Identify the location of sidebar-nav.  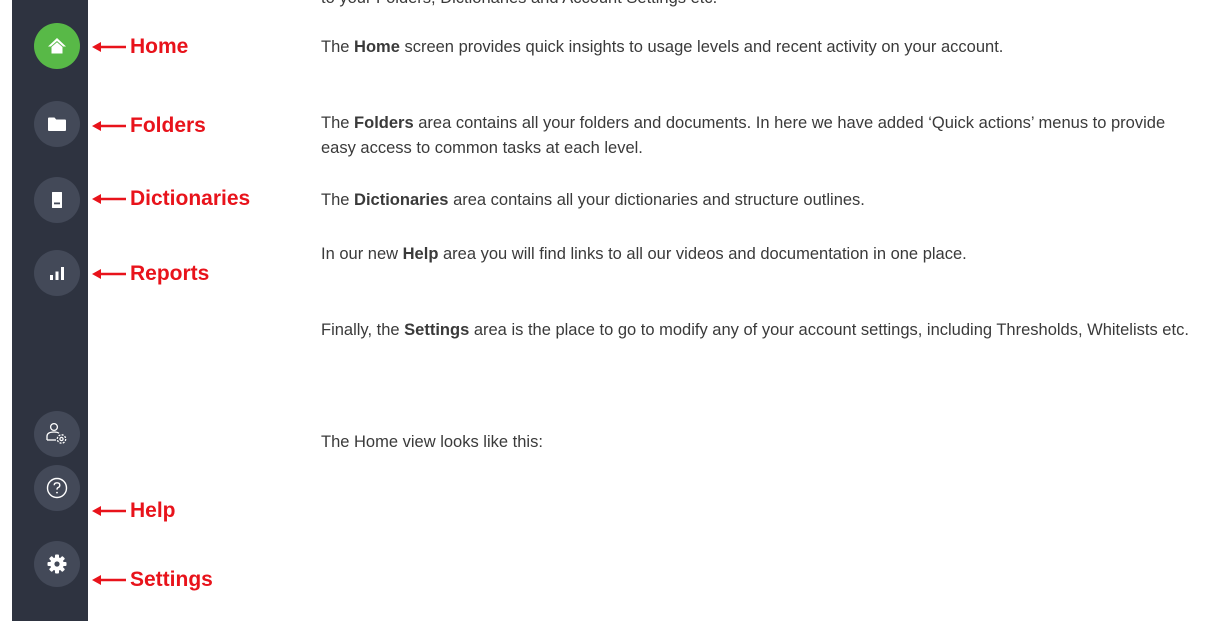
(50, 310).